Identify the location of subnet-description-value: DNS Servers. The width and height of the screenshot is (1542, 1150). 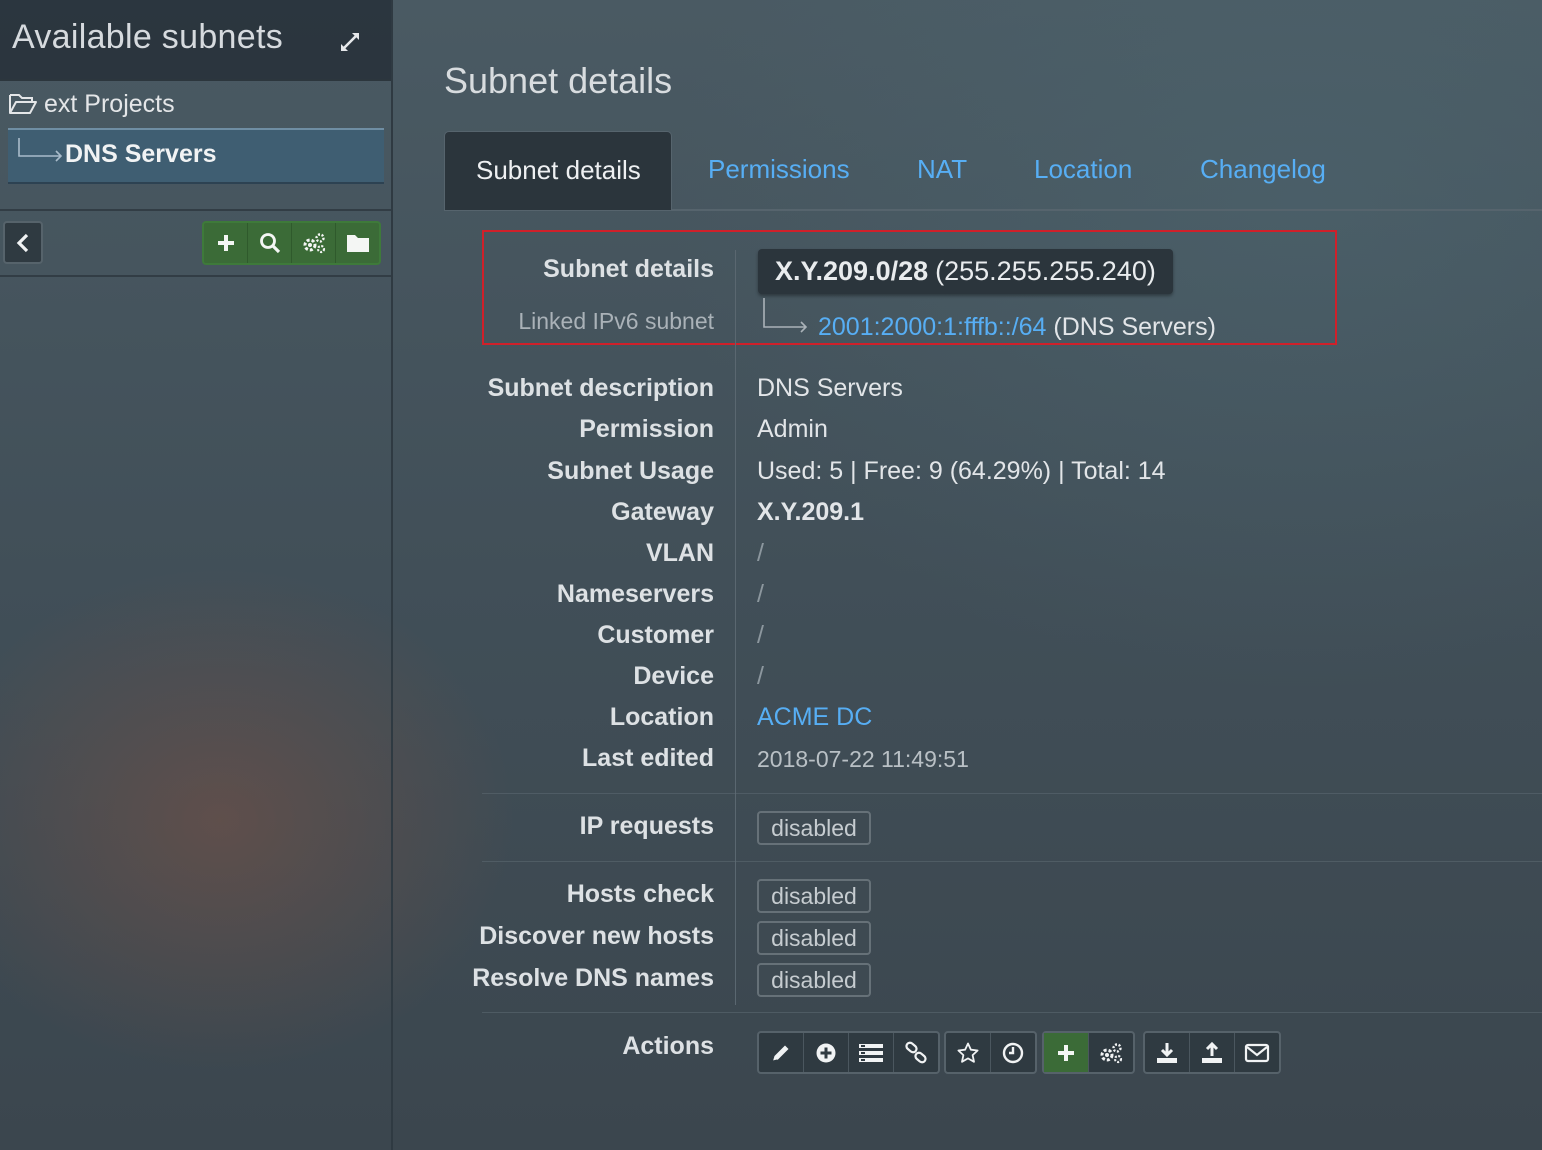
(830, 388).